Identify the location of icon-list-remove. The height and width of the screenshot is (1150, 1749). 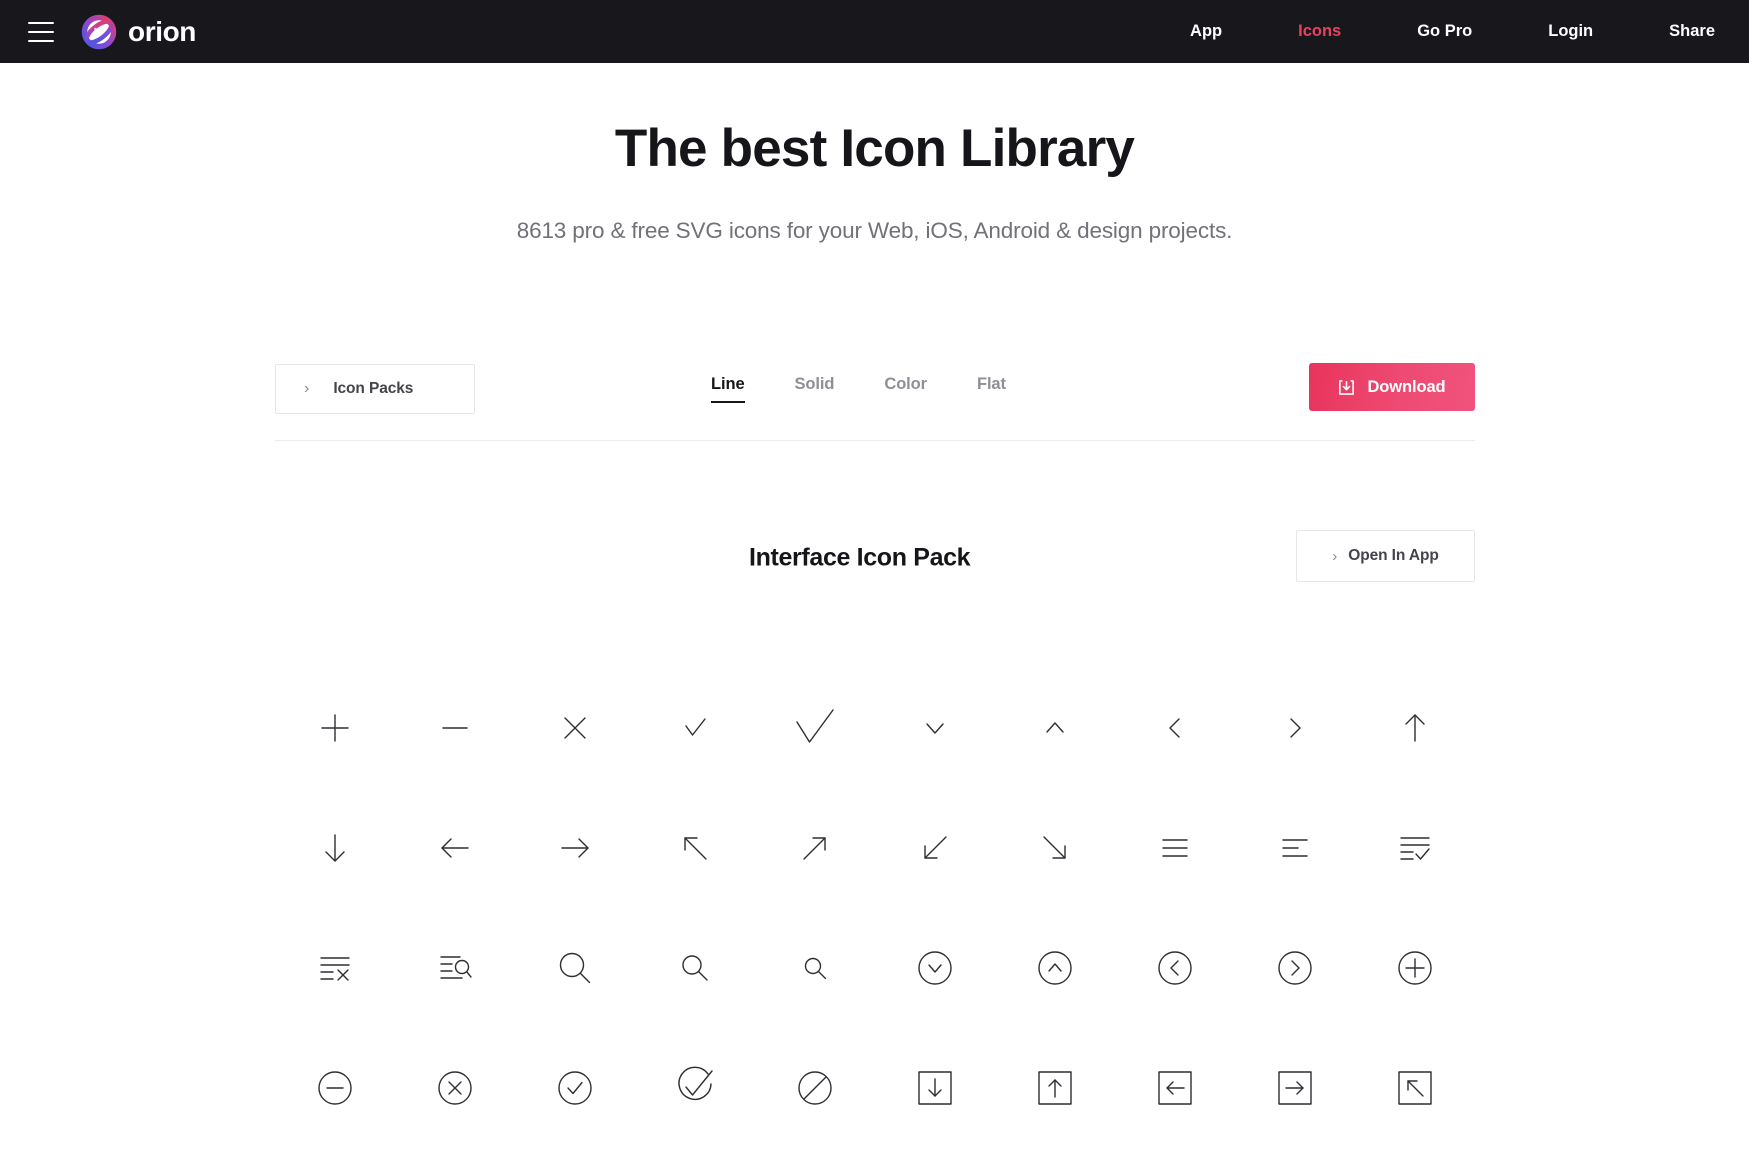
(335, 968).